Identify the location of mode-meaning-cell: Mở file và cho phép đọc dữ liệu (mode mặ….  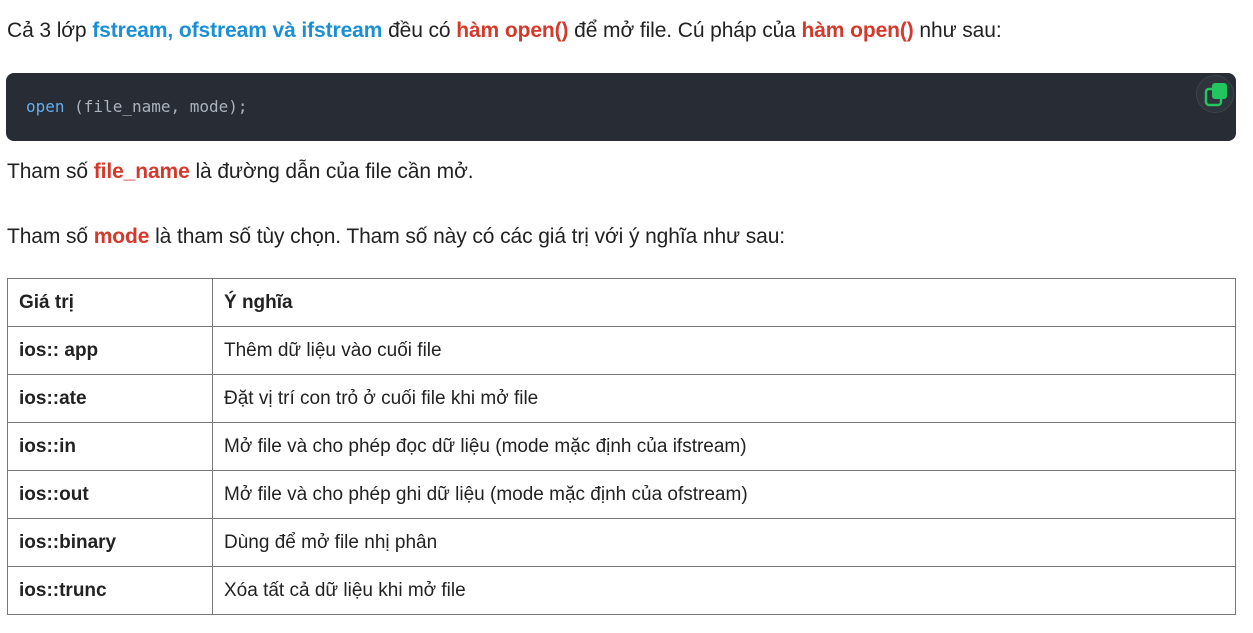
(724, 446).